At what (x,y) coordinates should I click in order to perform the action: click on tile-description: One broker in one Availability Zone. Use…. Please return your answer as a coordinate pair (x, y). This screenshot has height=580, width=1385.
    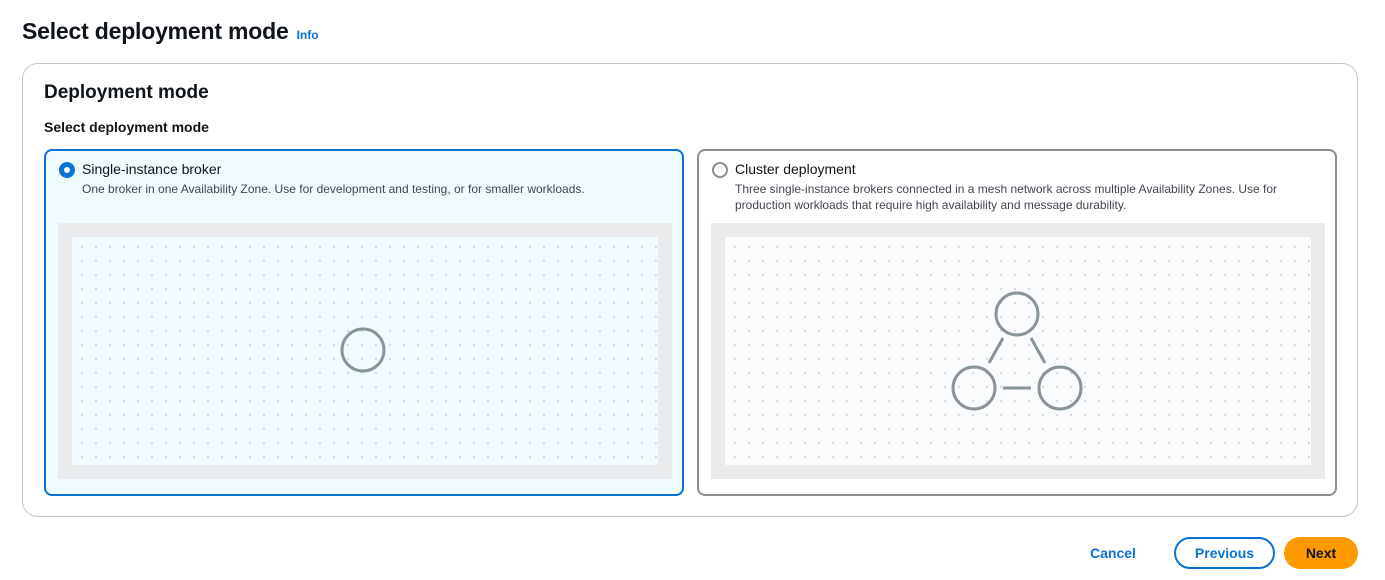
    Looking at the image, I should click on (333, 189).